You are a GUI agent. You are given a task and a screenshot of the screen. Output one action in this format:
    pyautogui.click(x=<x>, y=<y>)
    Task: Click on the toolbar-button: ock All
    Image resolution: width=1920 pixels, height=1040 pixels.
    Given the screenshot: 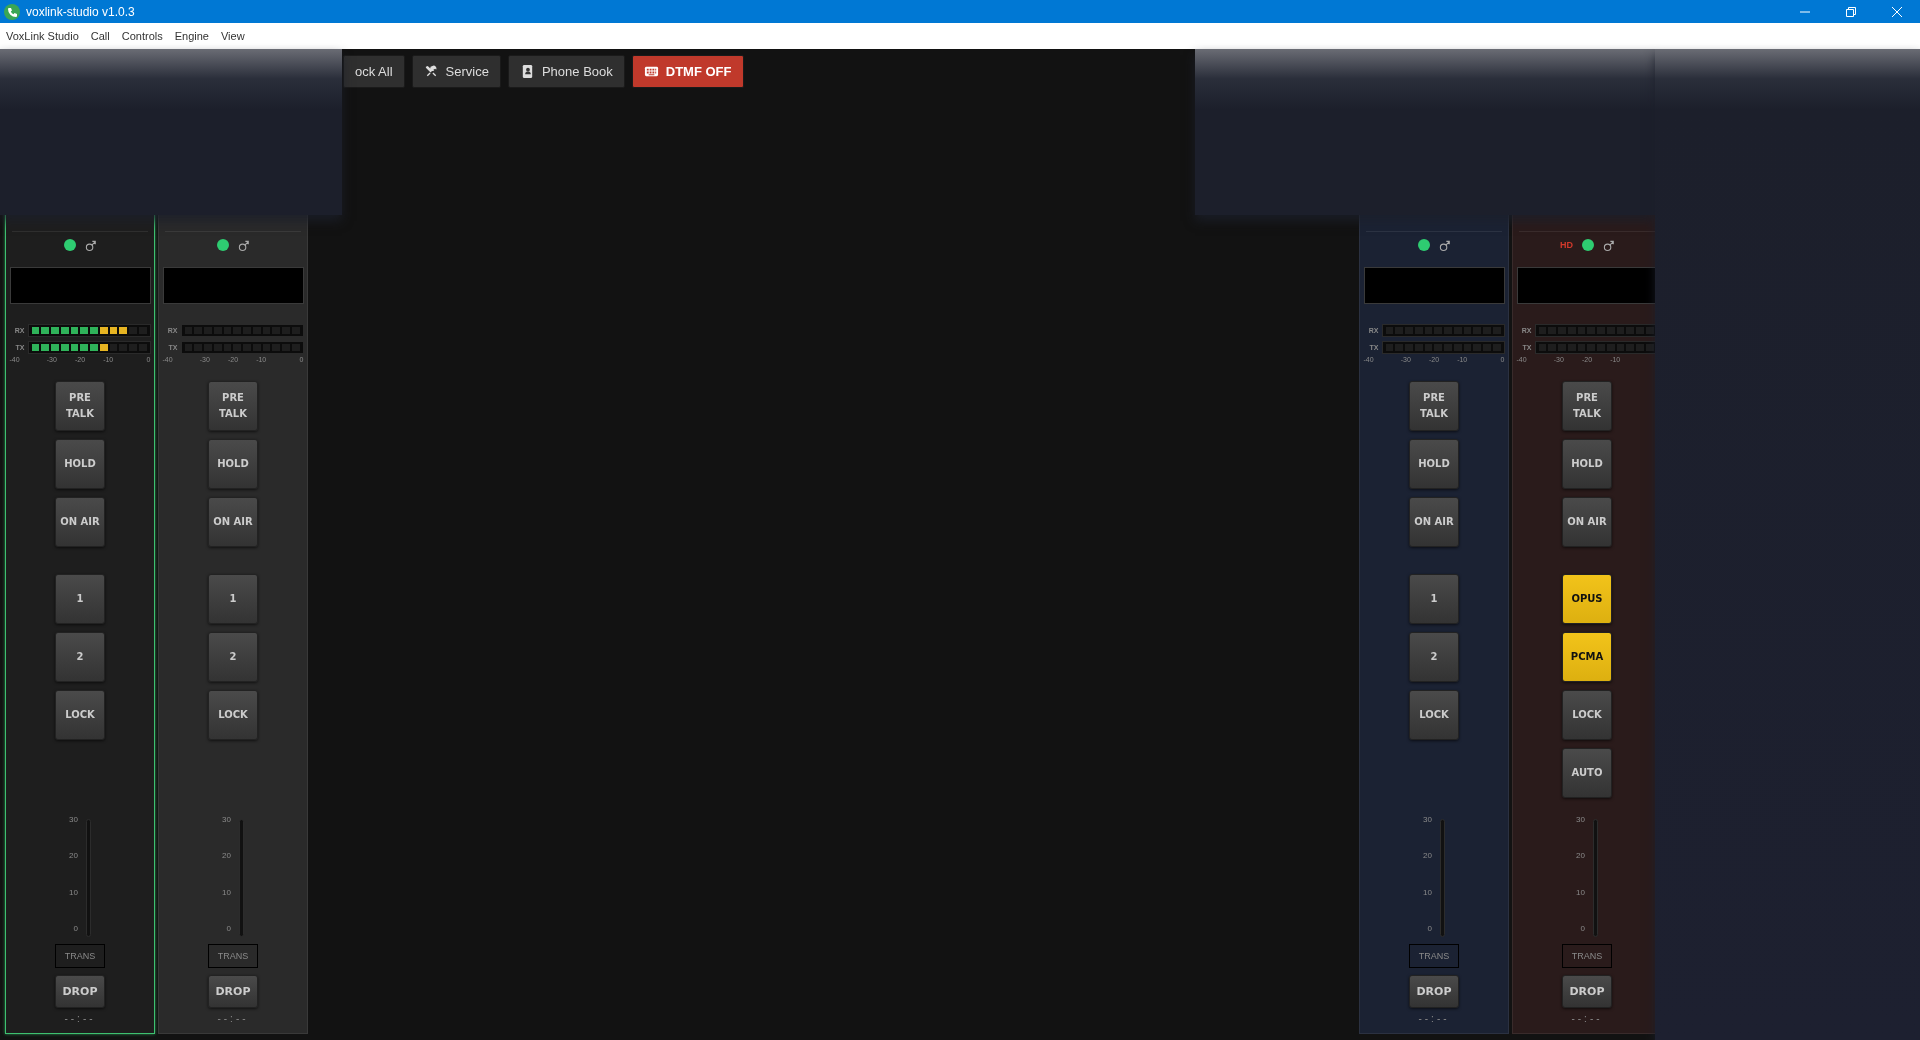 What is the action you would take?
    pyautogui.click(x=374, y=71)
    